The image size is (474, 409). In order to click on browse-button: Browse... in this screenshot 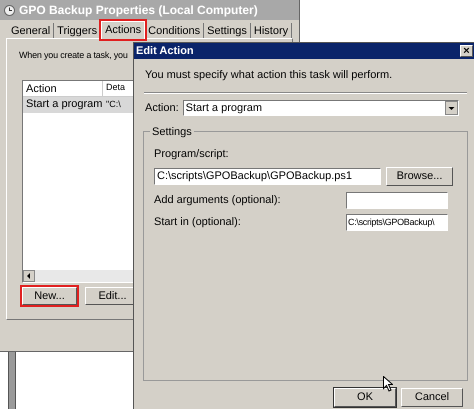, I will do `click(419, 176)`.